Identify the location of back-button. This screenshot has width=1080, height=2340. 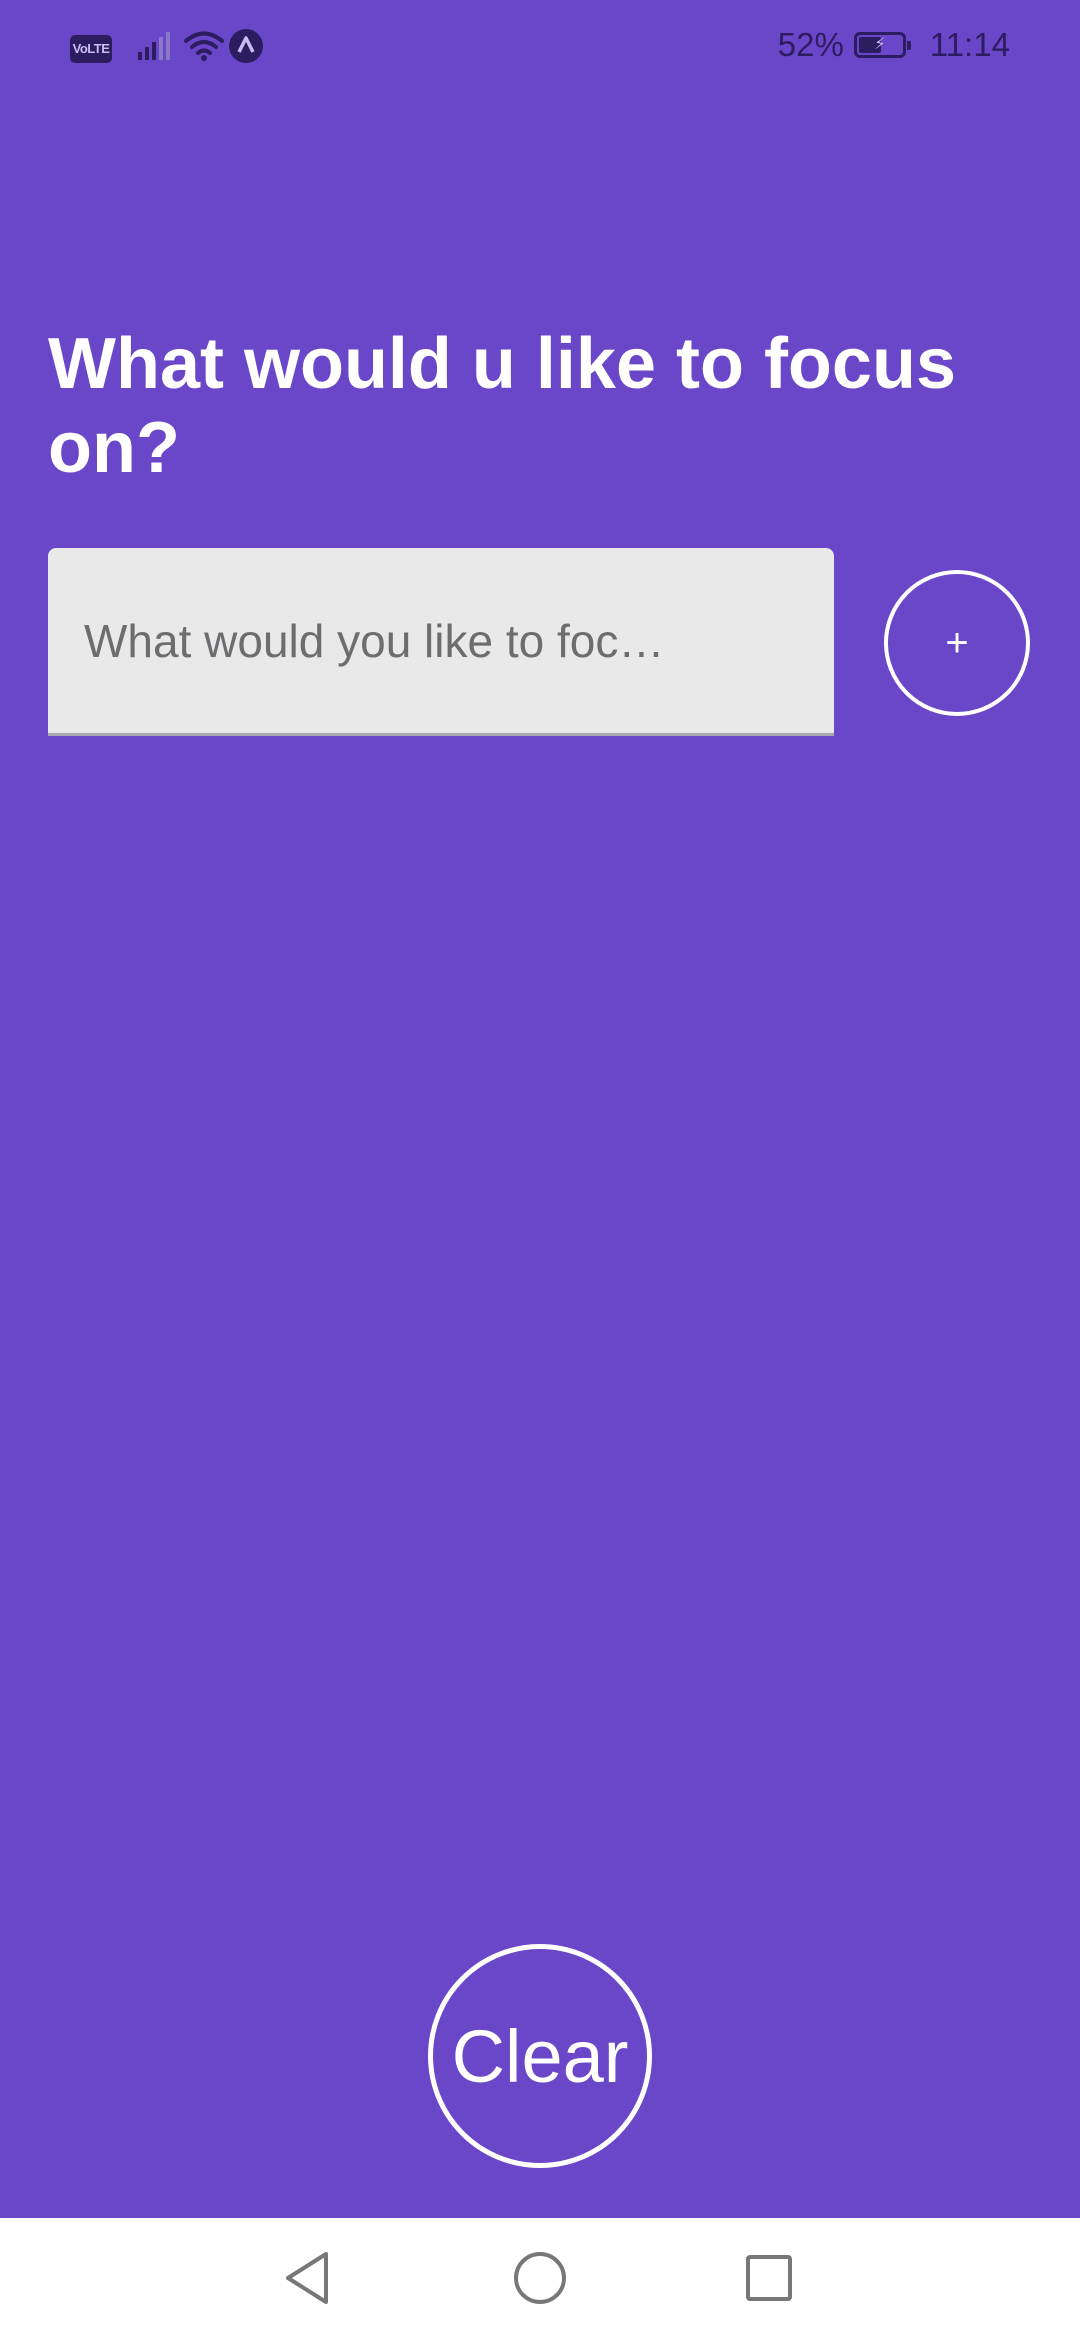
(308, 2278).